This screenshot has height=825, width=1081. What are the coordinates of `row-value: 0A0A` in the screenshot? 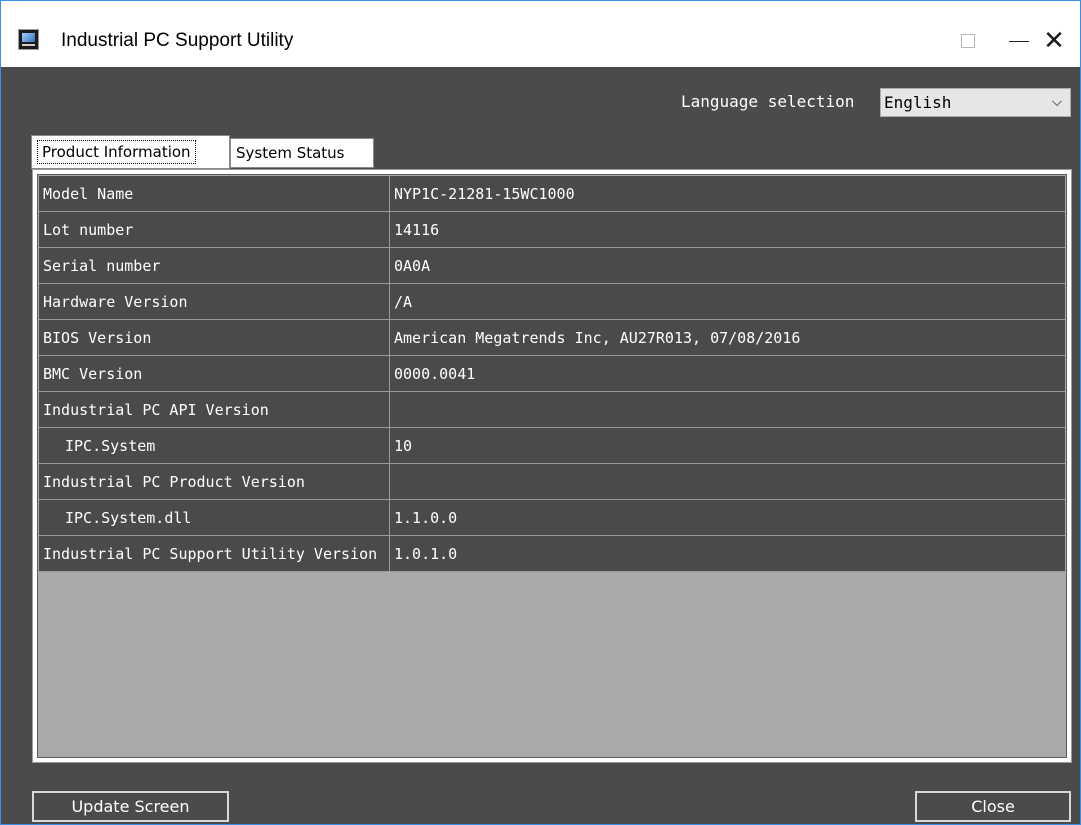 It's located at (412, 265).